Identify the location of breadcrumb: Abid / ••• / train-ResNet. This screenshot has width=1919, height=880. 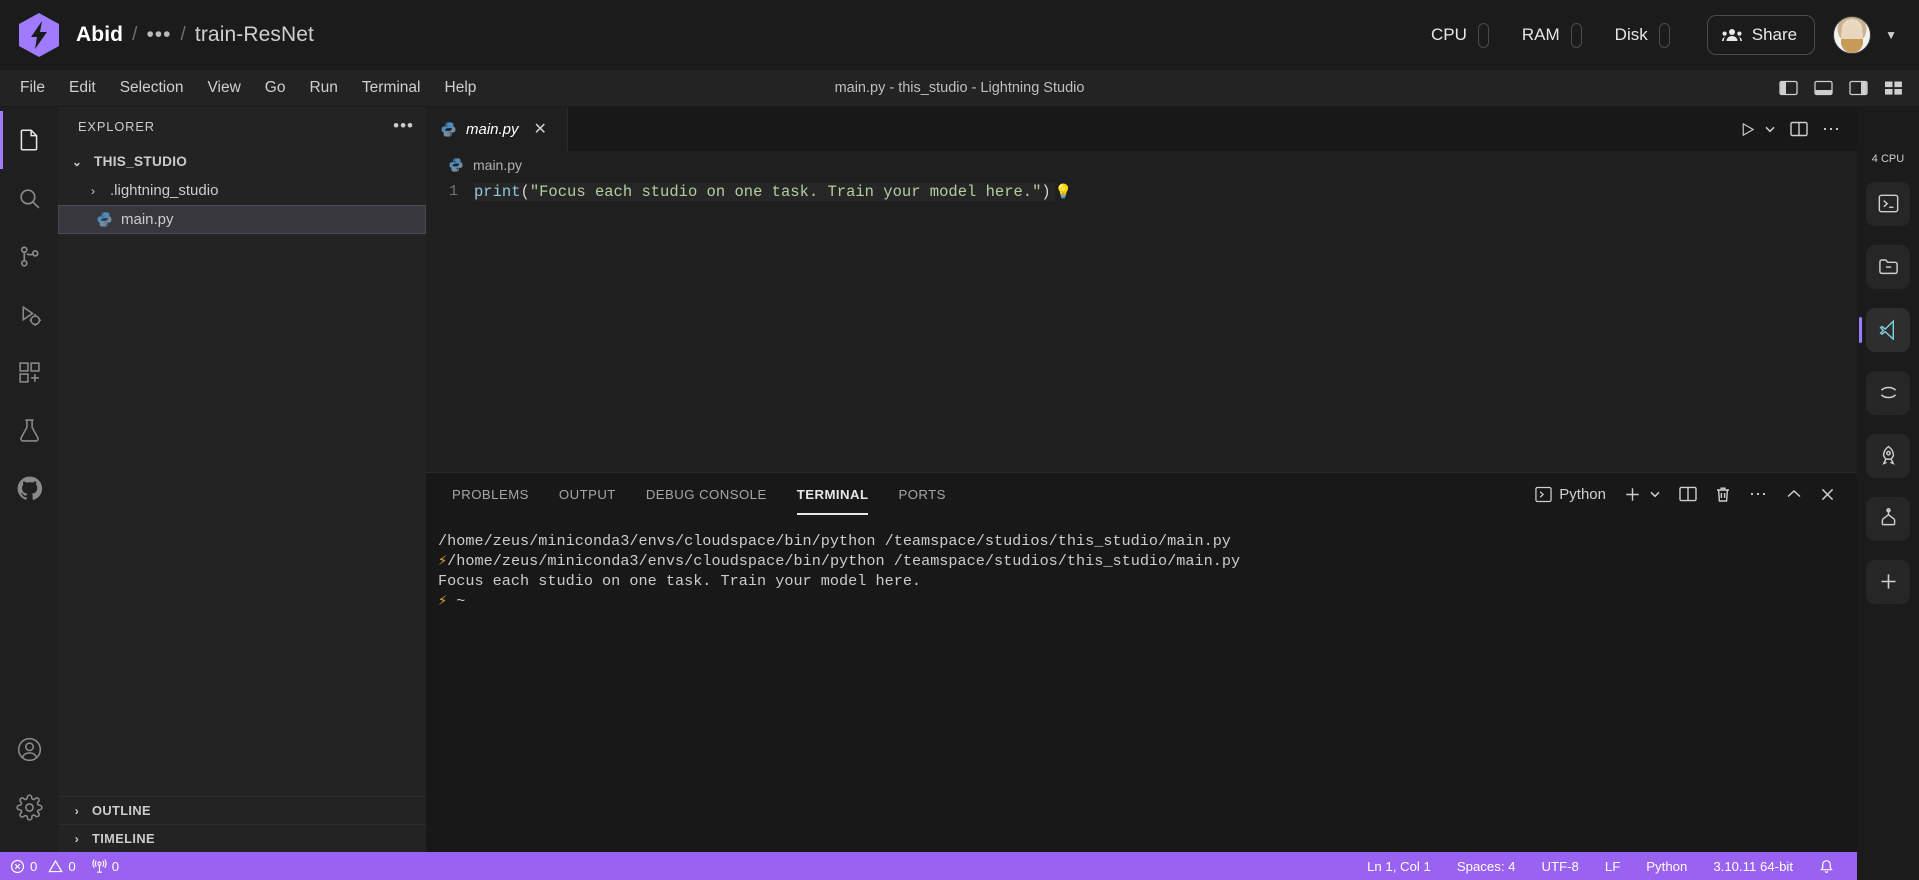
(195, 35).